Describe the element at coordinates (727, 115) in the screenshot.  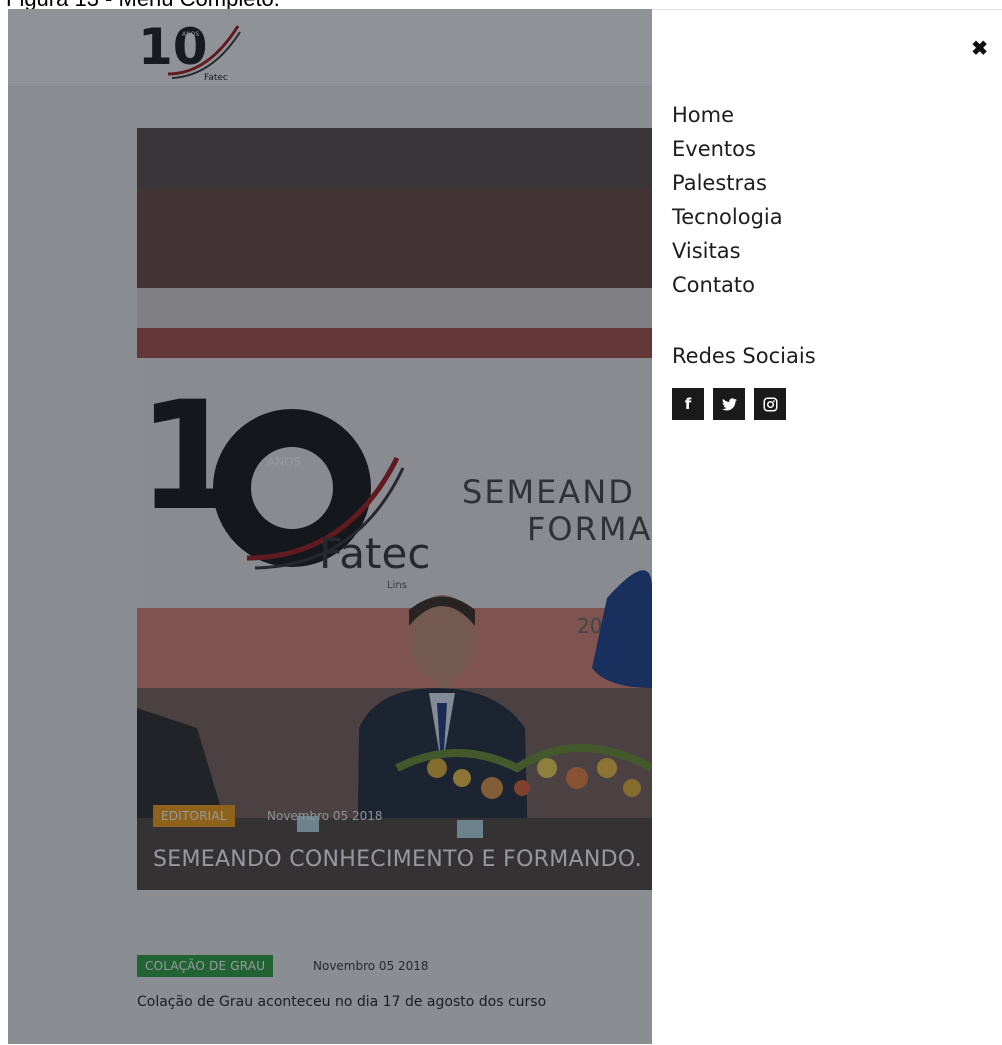
I see `menu-item-home: Home` at that location.